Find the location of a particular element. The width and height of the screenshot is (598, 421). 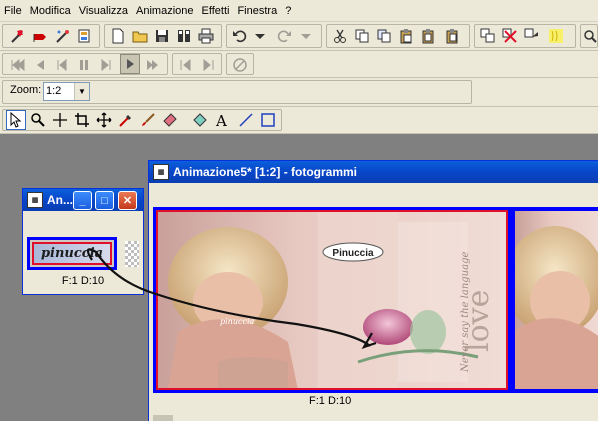

zoom-label: Zoom: is located at coordinates (26, 90).